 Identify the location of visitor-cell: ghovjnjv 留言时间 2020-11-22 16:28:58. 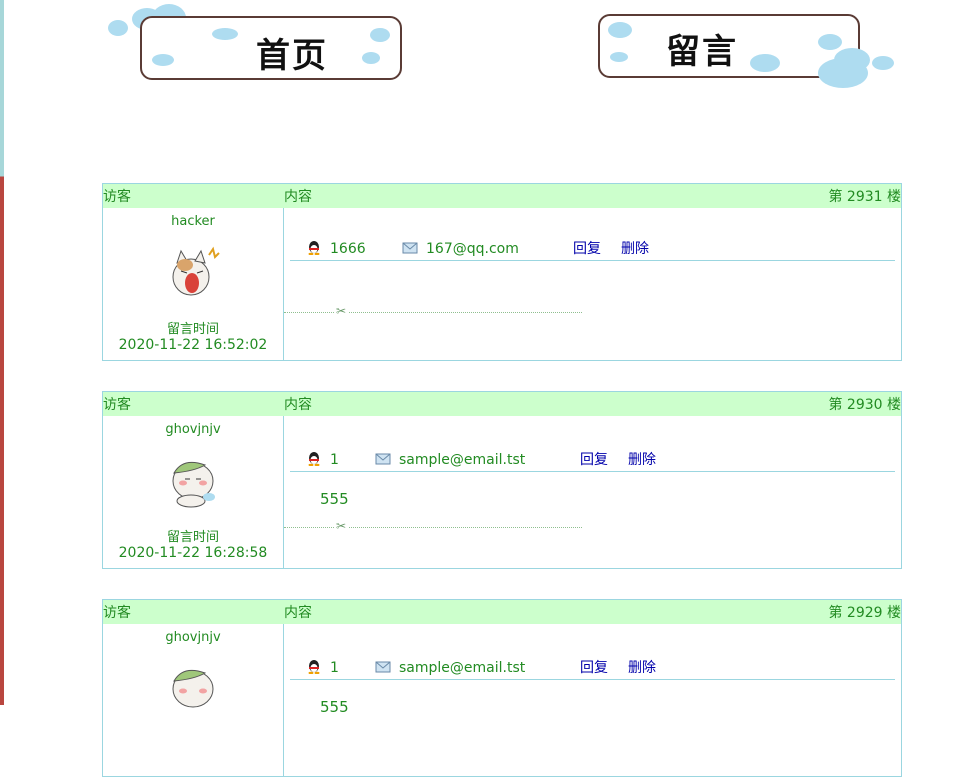
(193, 492).